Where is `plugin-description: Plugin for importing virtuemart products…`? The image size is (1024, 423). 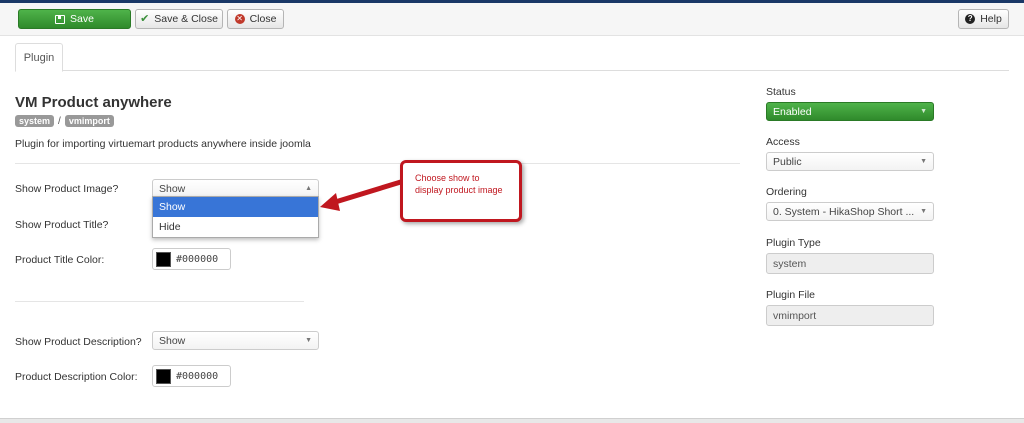 plugin-description: Plugin for importing virtuemart products… is located at coordinates (163, 144).